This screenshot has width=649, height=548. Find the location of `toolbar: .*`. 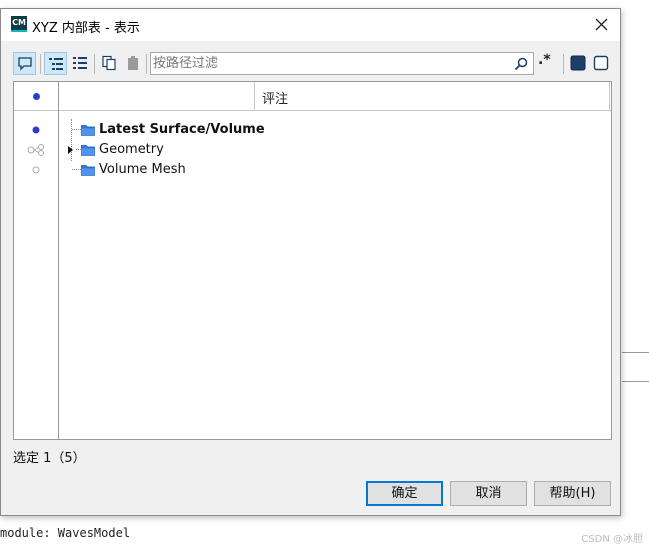

toolbar: .* is located at coordinates (312, 64).